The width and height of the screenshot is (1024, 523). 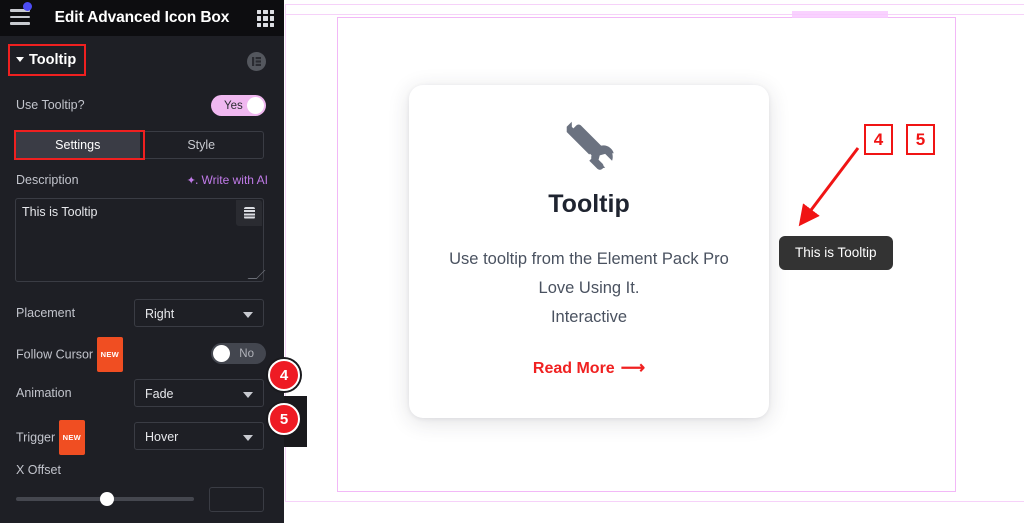 I want to click on placement-label: Placement, so click(x=46, y=313).